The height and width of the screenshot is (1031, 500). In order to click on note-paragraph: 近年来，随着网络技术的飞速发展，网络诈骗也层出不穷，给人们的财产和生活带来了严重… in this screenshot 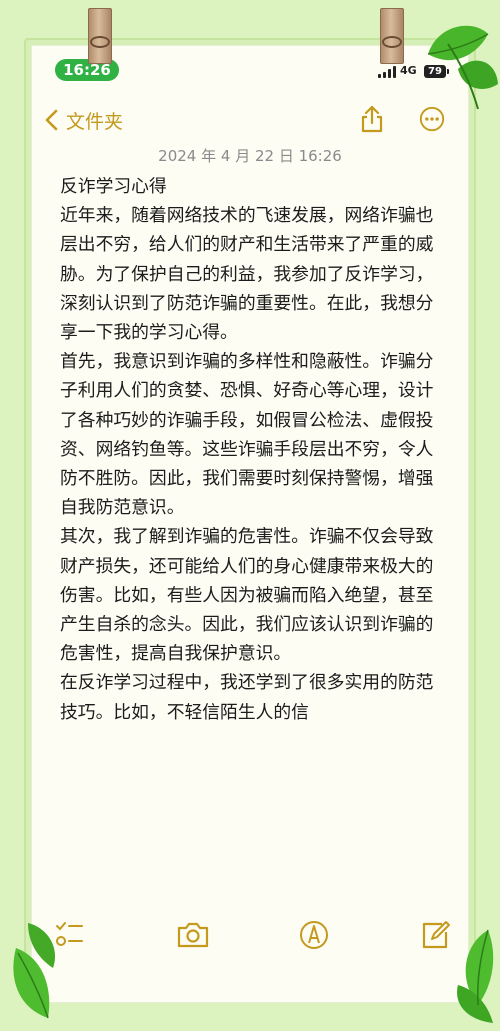, I will do `click(247, 274)`.